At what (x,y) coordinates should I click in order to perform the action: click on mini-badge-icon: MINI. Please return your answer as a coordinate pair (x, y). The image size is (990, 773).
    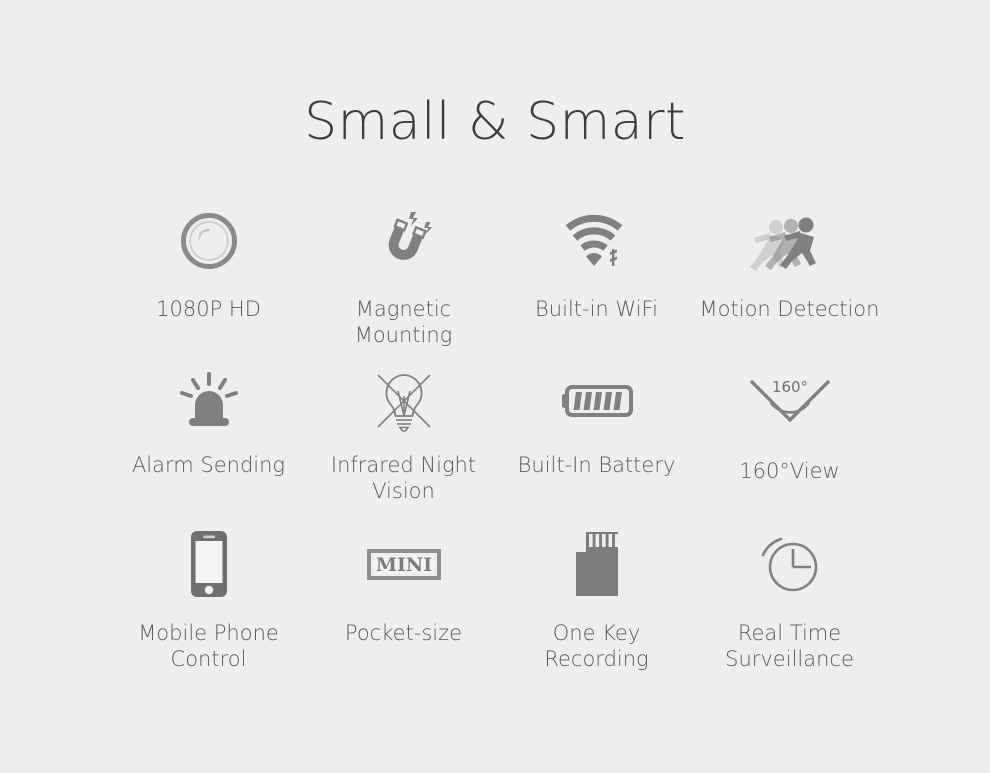
    Looking at the image, I should click on (403, 564).